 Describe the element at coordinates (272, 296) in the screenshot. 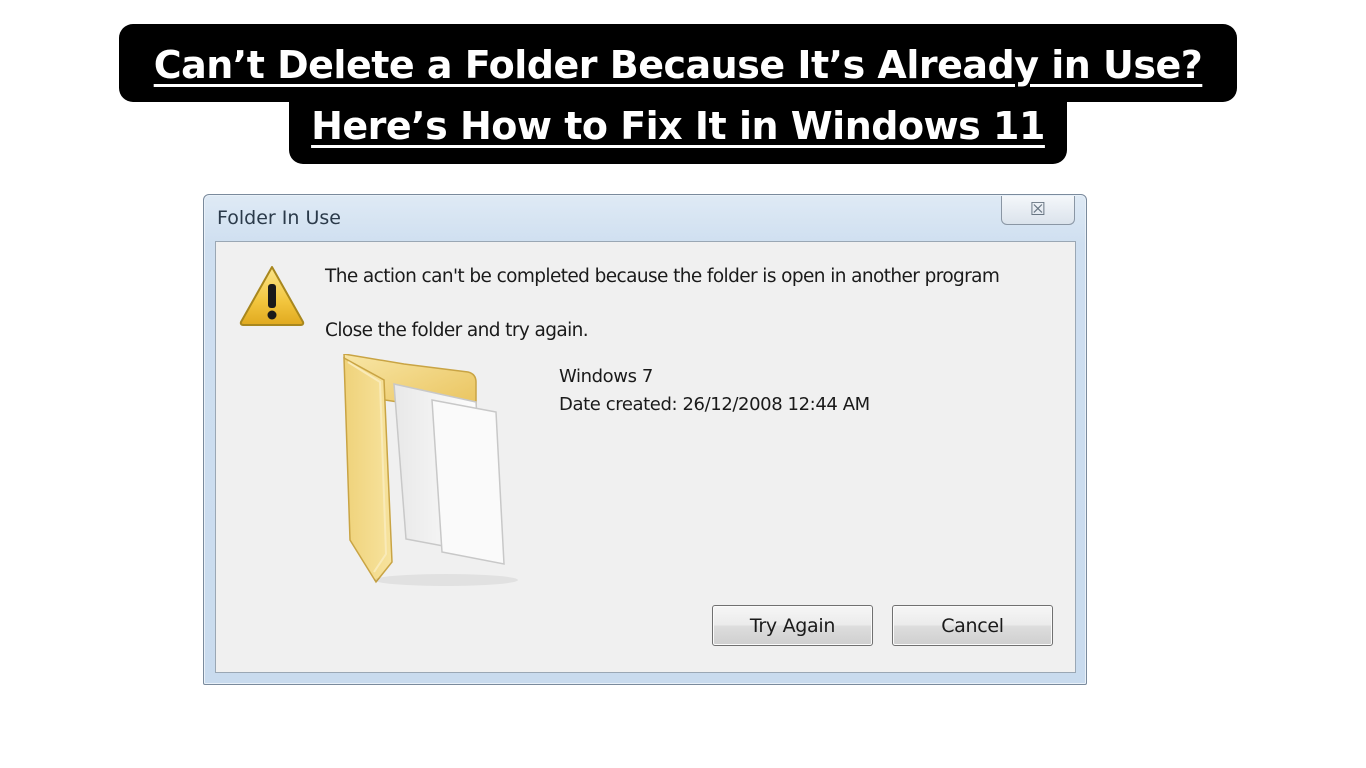

I see `warning-icon` at that location.